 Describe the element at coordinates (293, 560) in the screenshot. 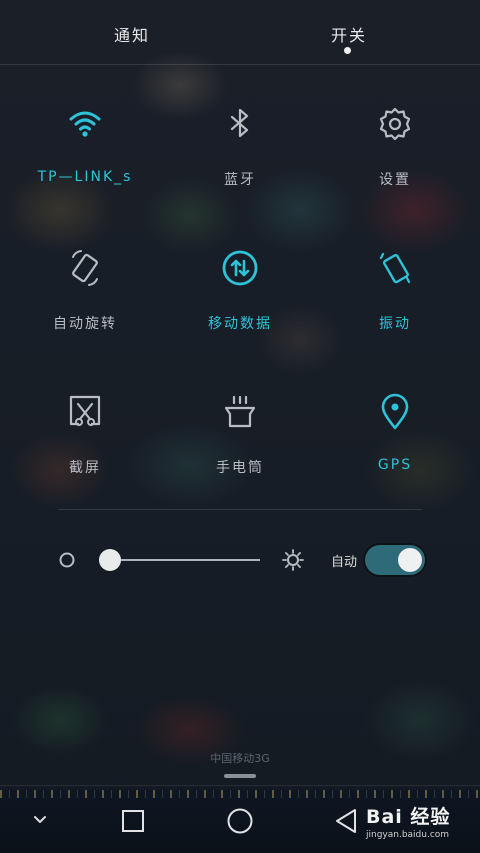

I see `brightness-high-icon` at that location.